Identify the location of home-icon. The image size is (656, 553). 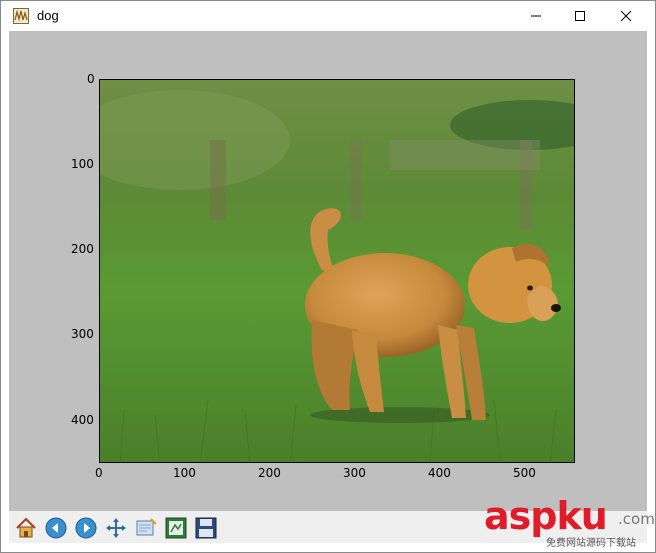
(26, 527).